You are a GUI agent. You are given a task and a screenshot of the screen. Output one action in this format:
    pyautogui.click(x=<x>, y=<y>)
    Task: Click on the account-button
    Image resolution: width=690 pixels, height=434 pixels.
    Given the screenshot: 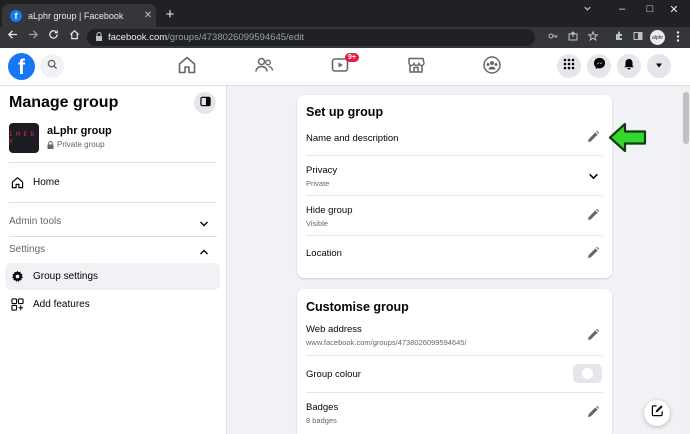 What is the action you would take?
    pyautogui.click(x=659, y=66)
    